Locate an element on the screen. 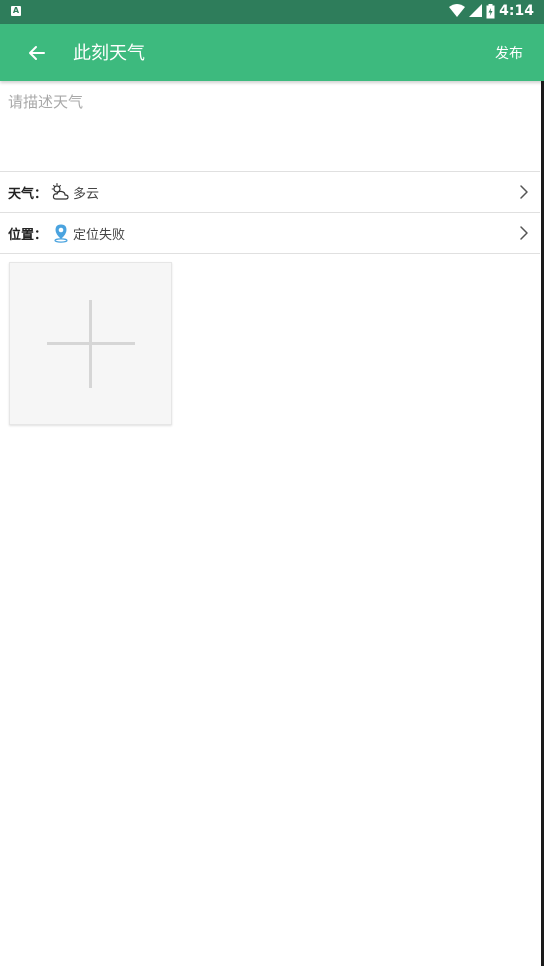  add-photo-button is located at coordinates (90, 343).